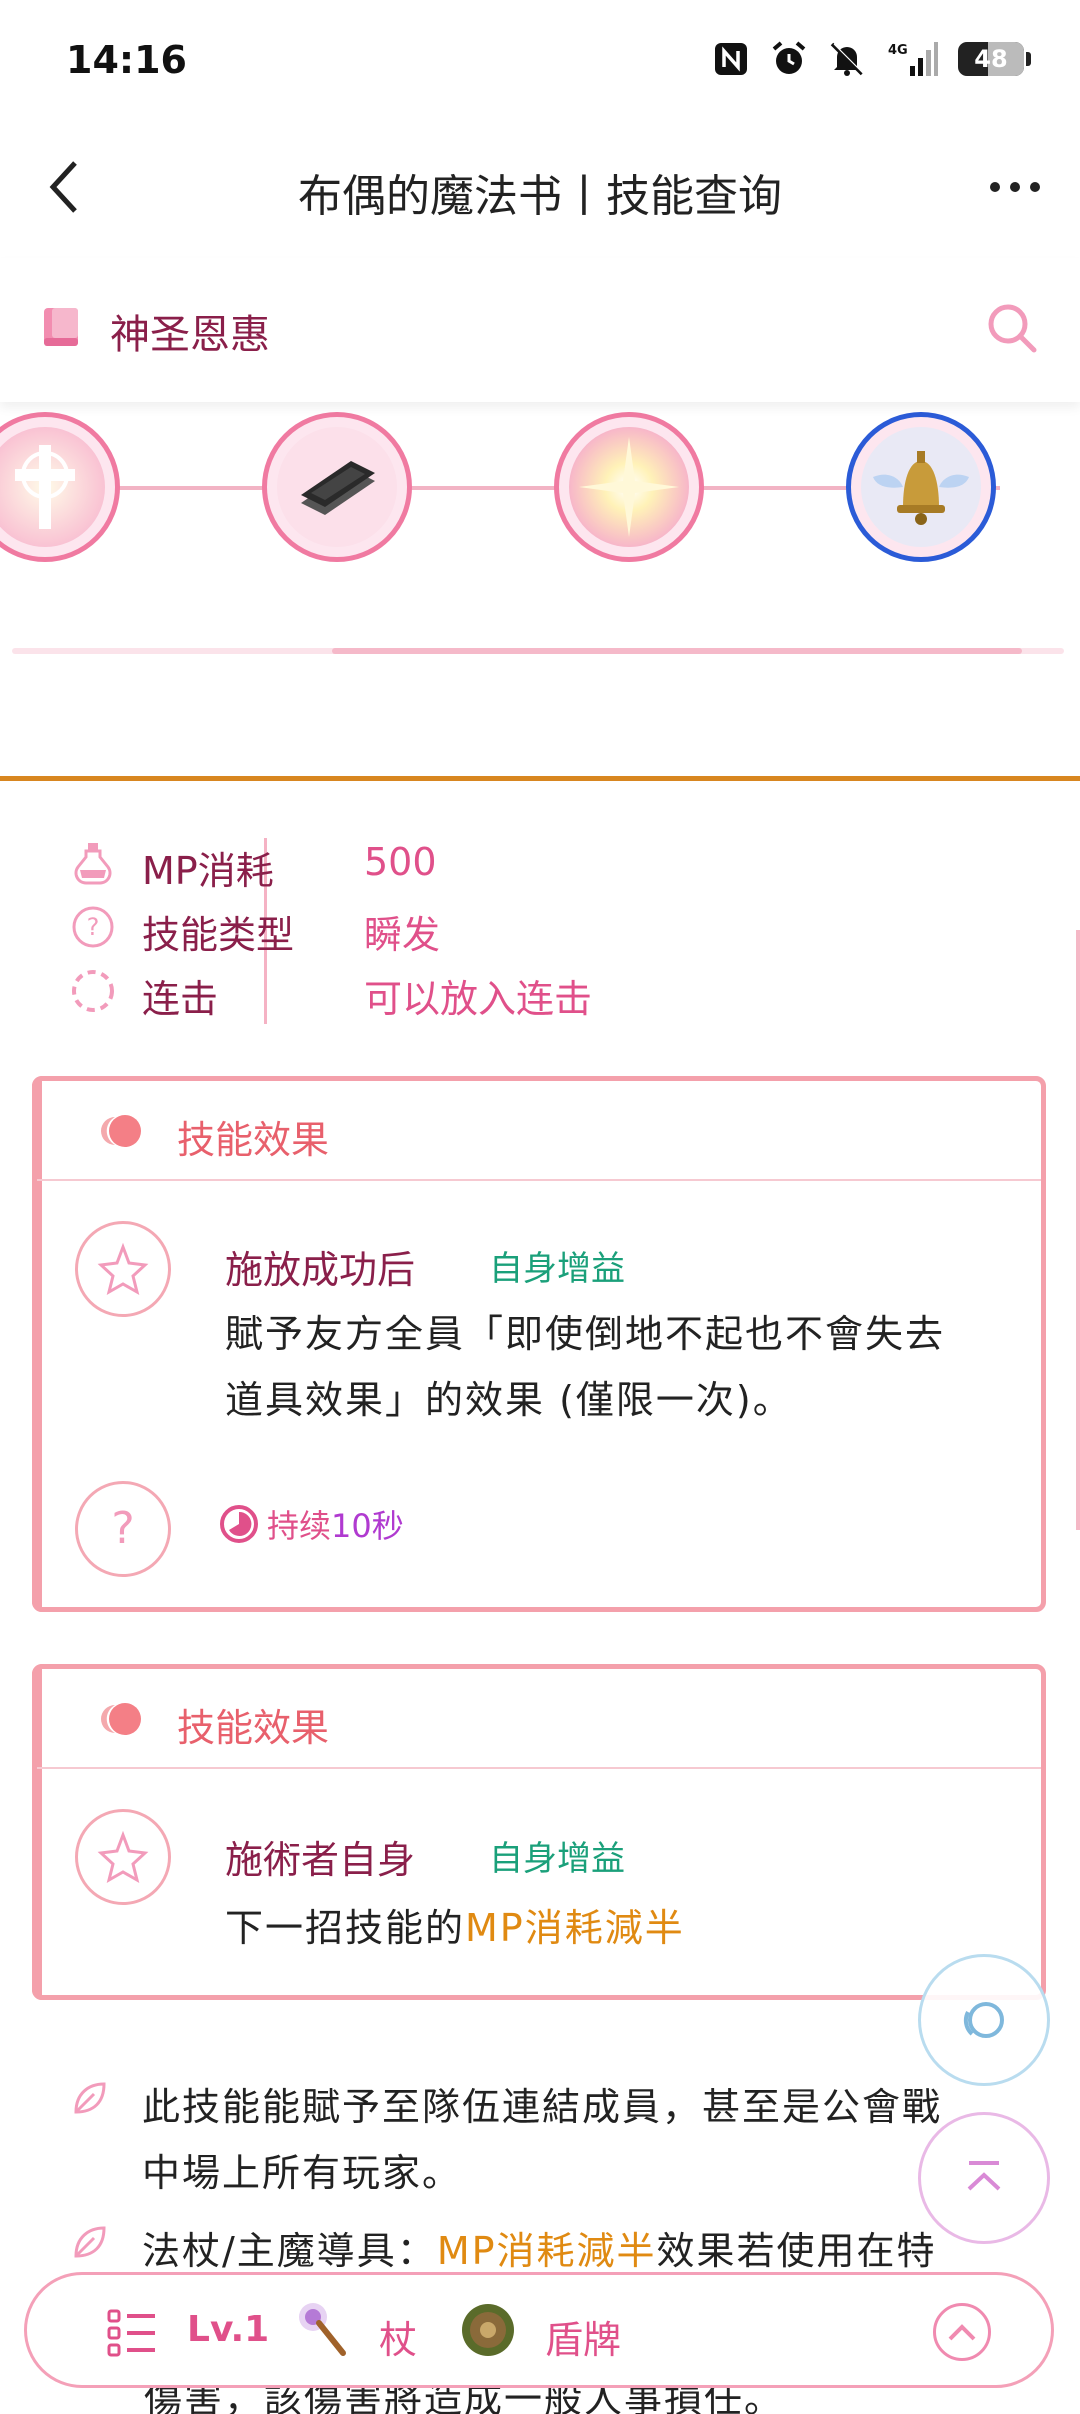 The height and width of the screenshot is (2414, 1080). Describe the element at coordinates (402, 935) in the screenshot. I see `info-value: 瞬发` at that location.